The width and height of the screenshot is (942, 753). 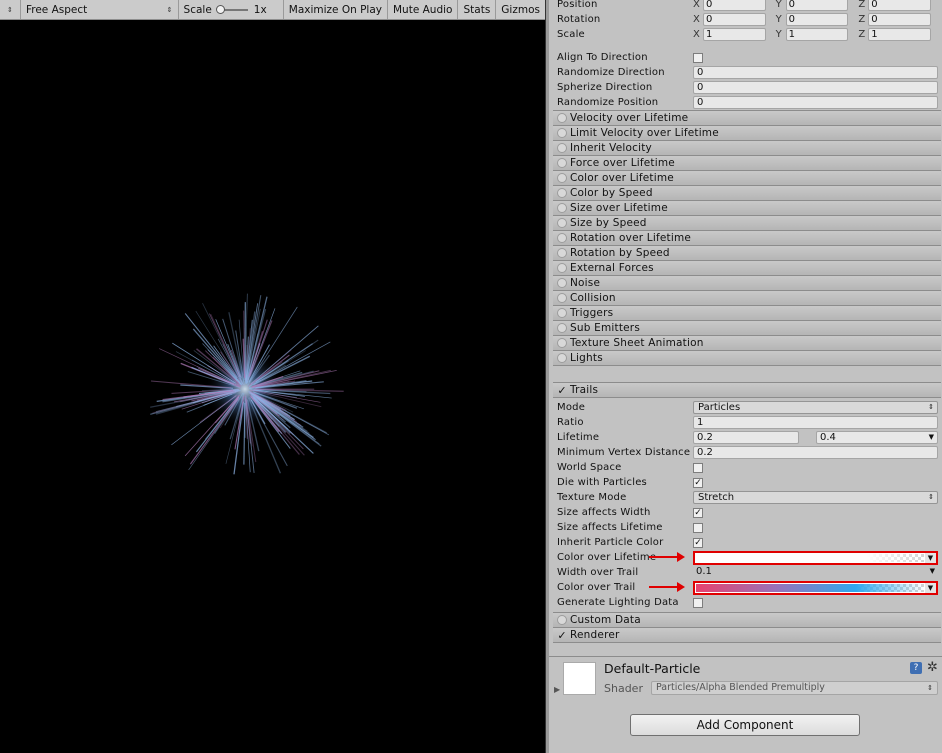 I want to click on width-over-trail-field: 0.1 ▼, so click(x=815, y=572).